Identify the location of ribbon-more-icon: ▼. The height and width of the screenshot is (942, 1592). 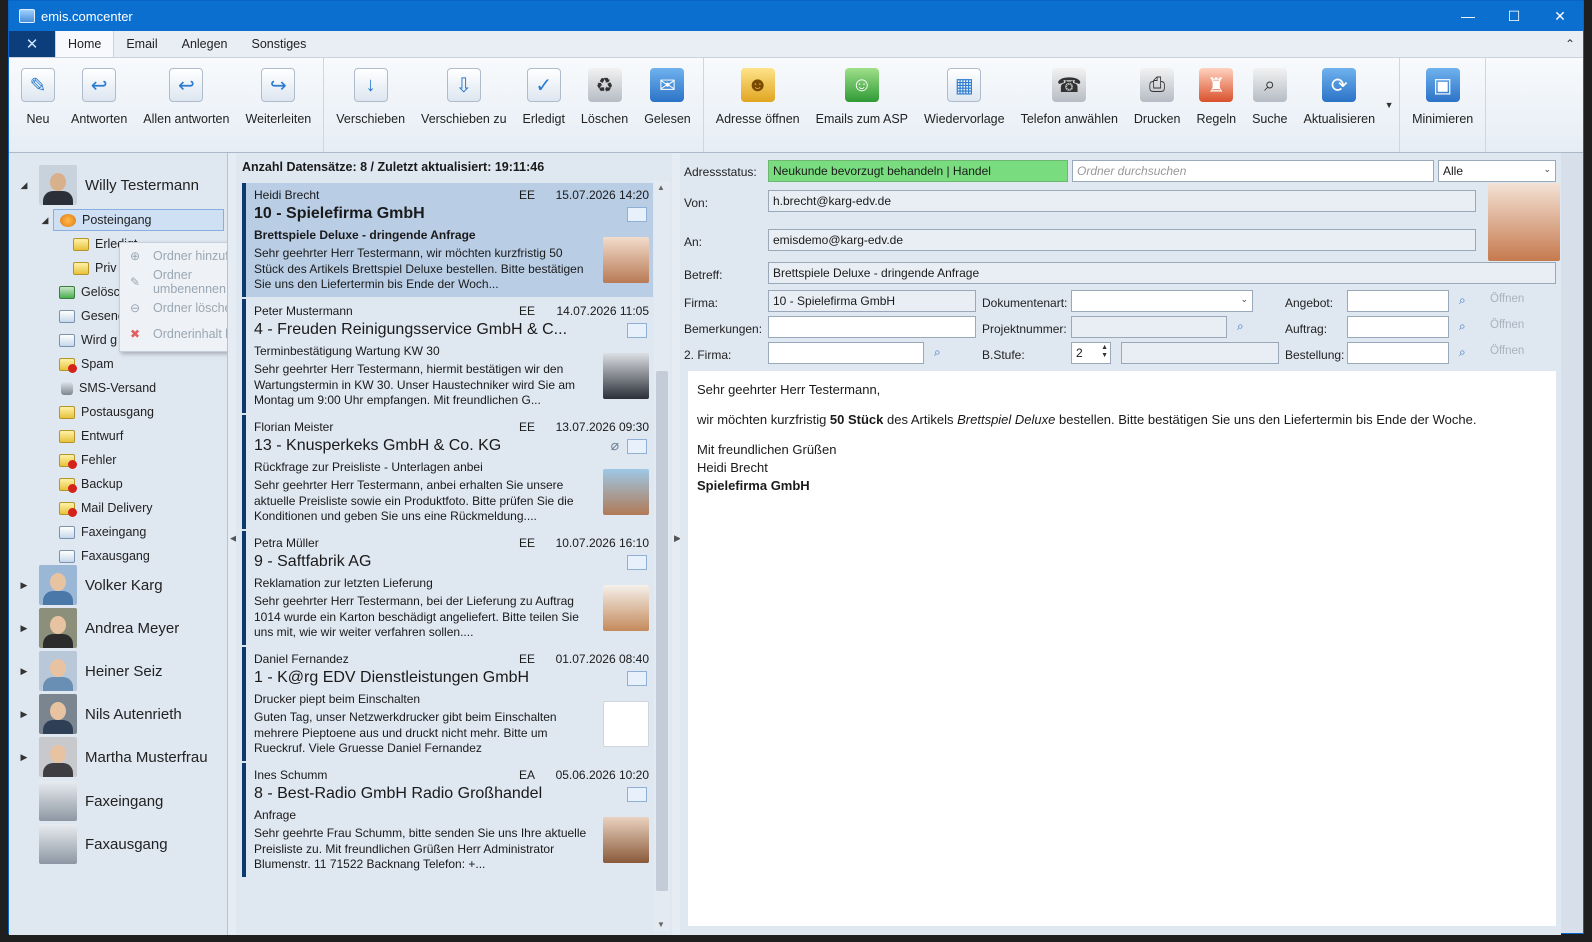
(1389, 105).